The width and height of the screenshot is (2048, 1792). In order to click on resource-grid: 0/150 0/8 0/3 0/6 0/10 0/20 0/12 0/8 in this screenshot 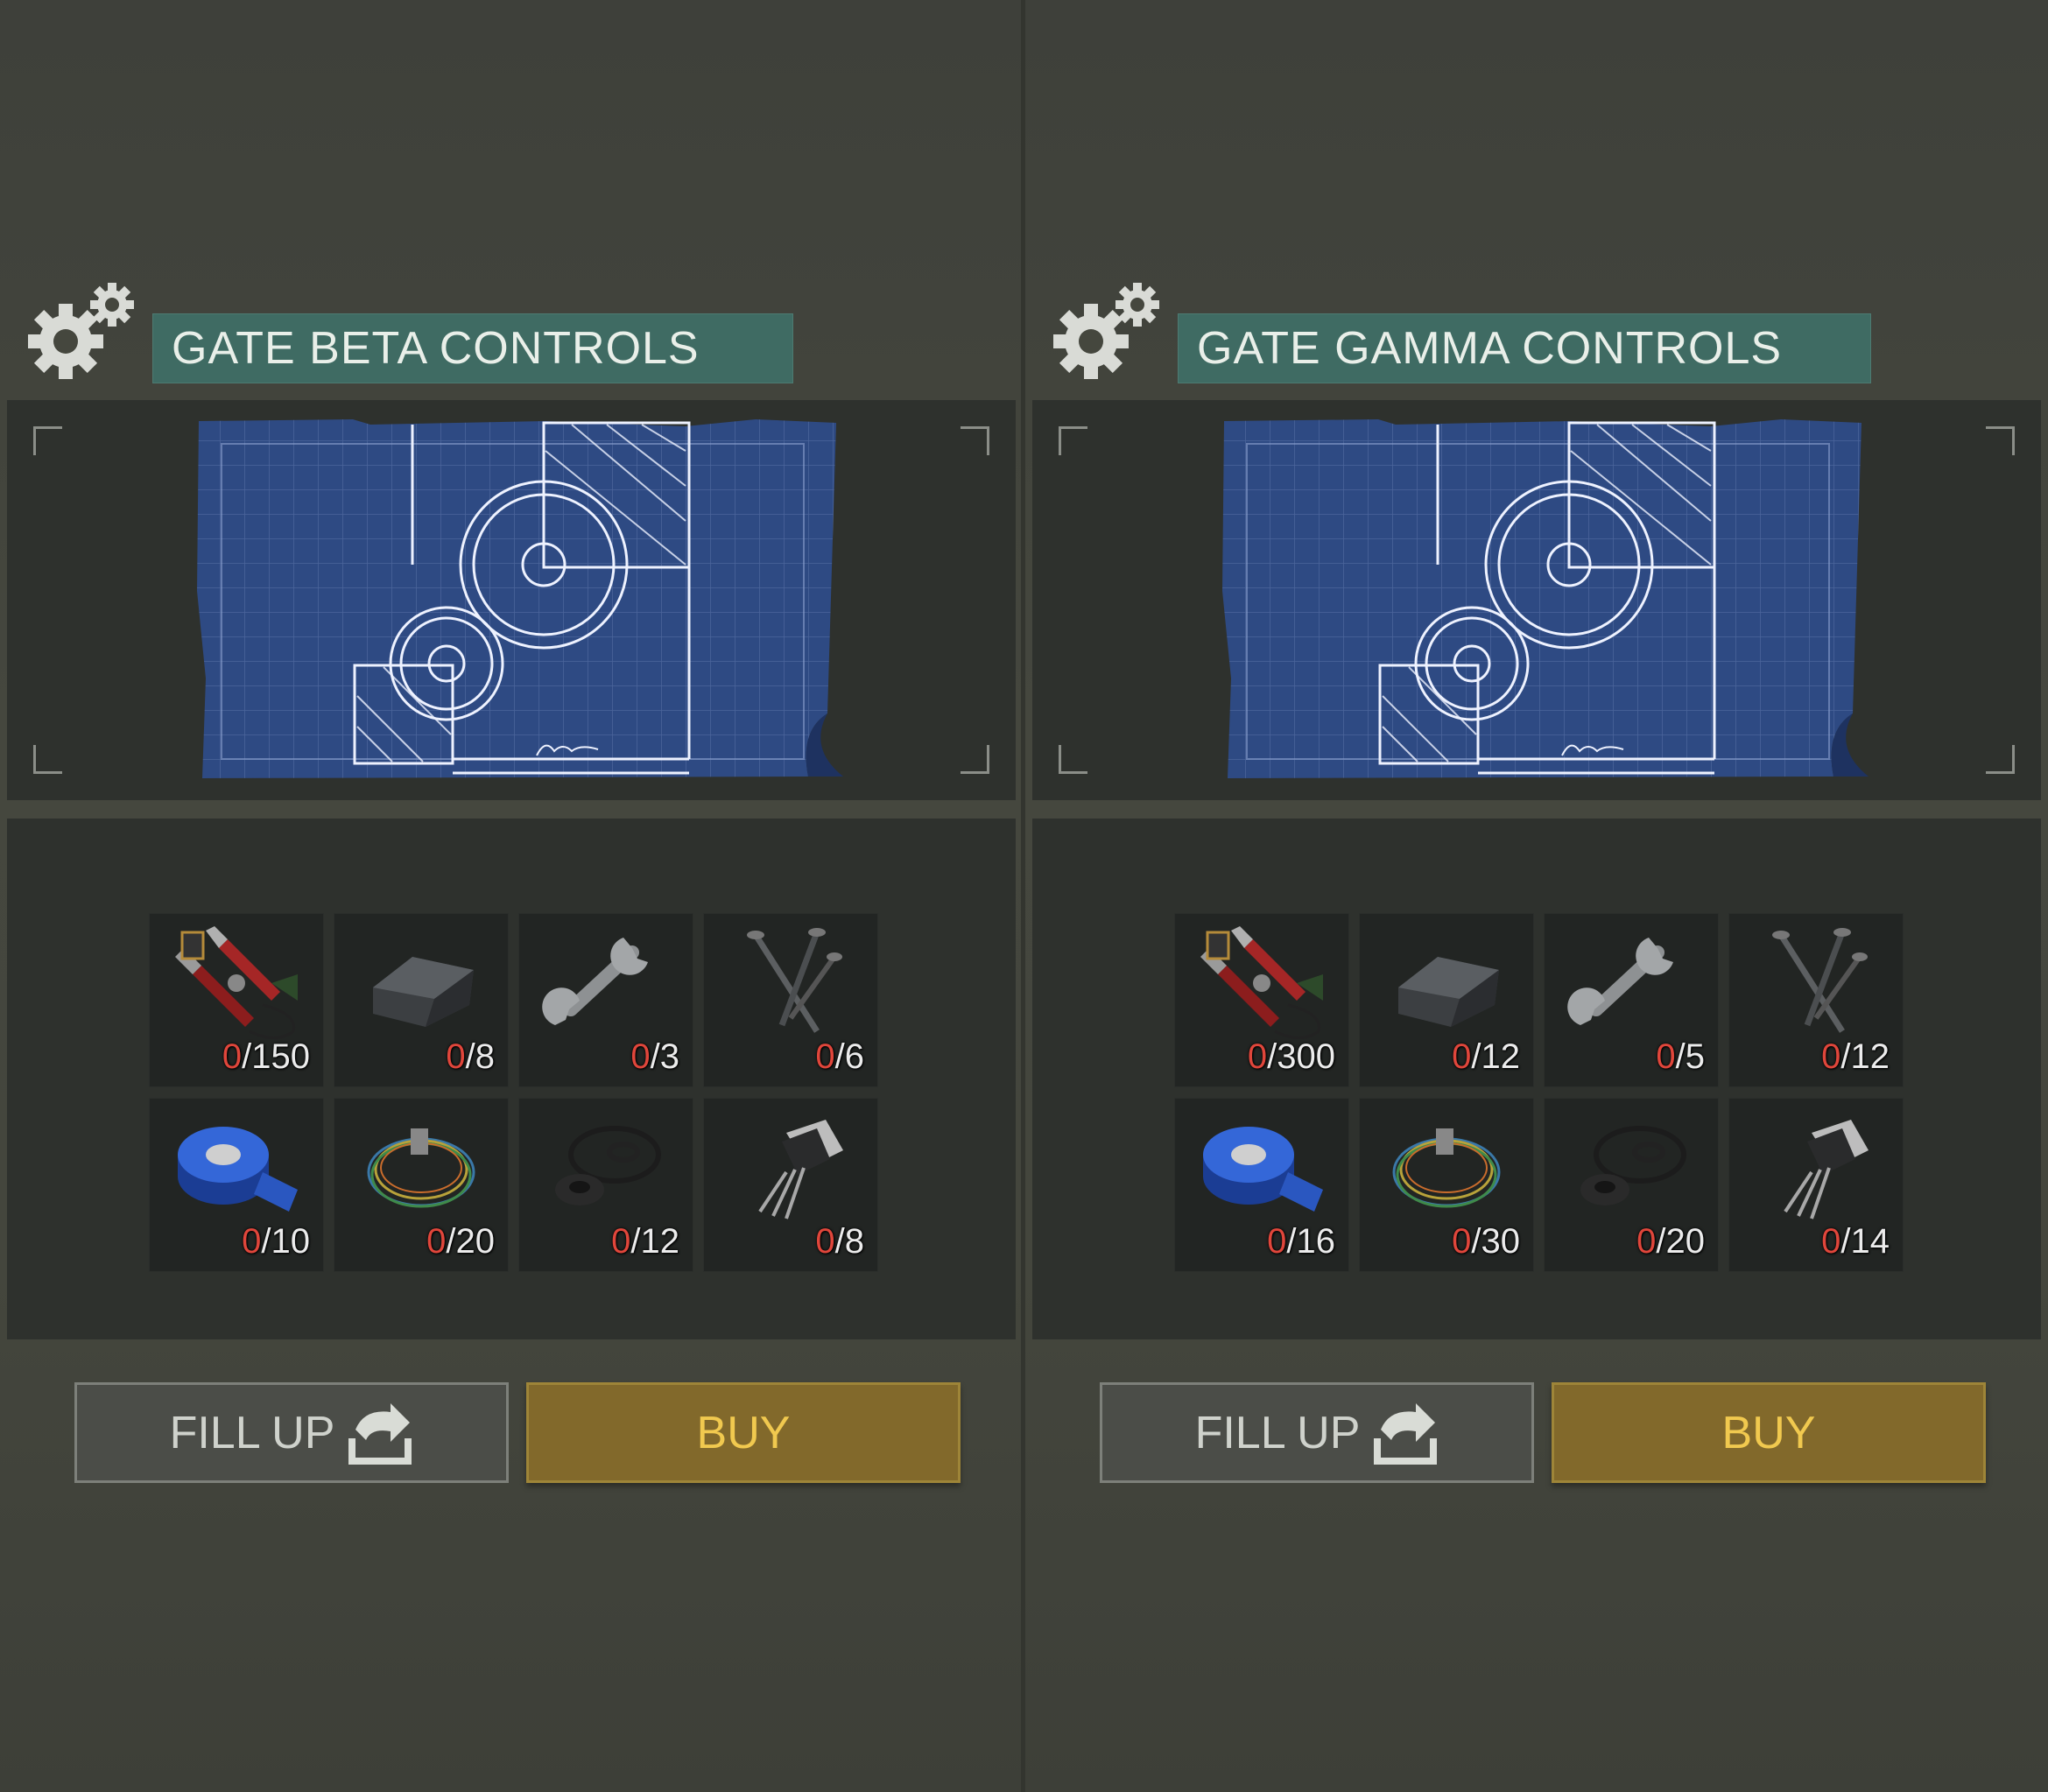, I will do `click(513, 1092)`.